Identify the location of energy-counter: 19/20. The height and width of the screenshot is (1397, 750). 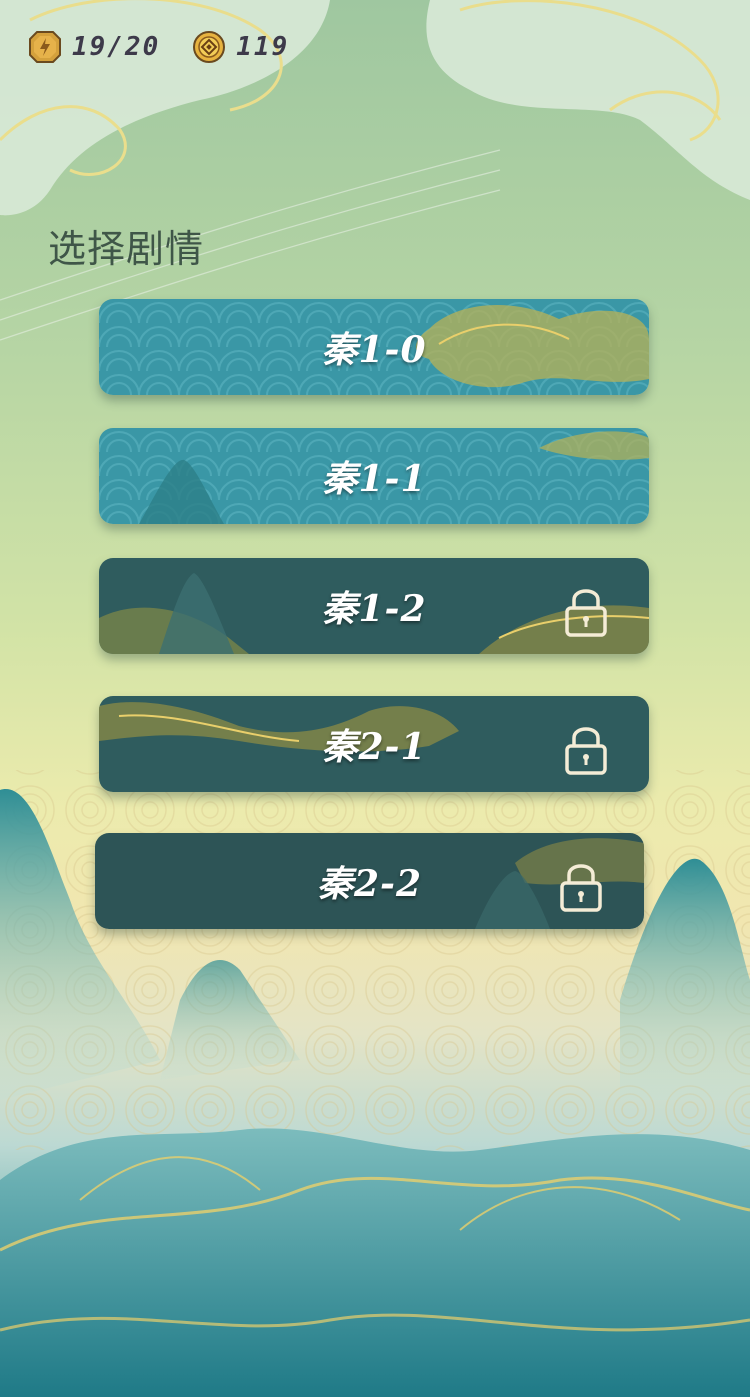
(94, 47).